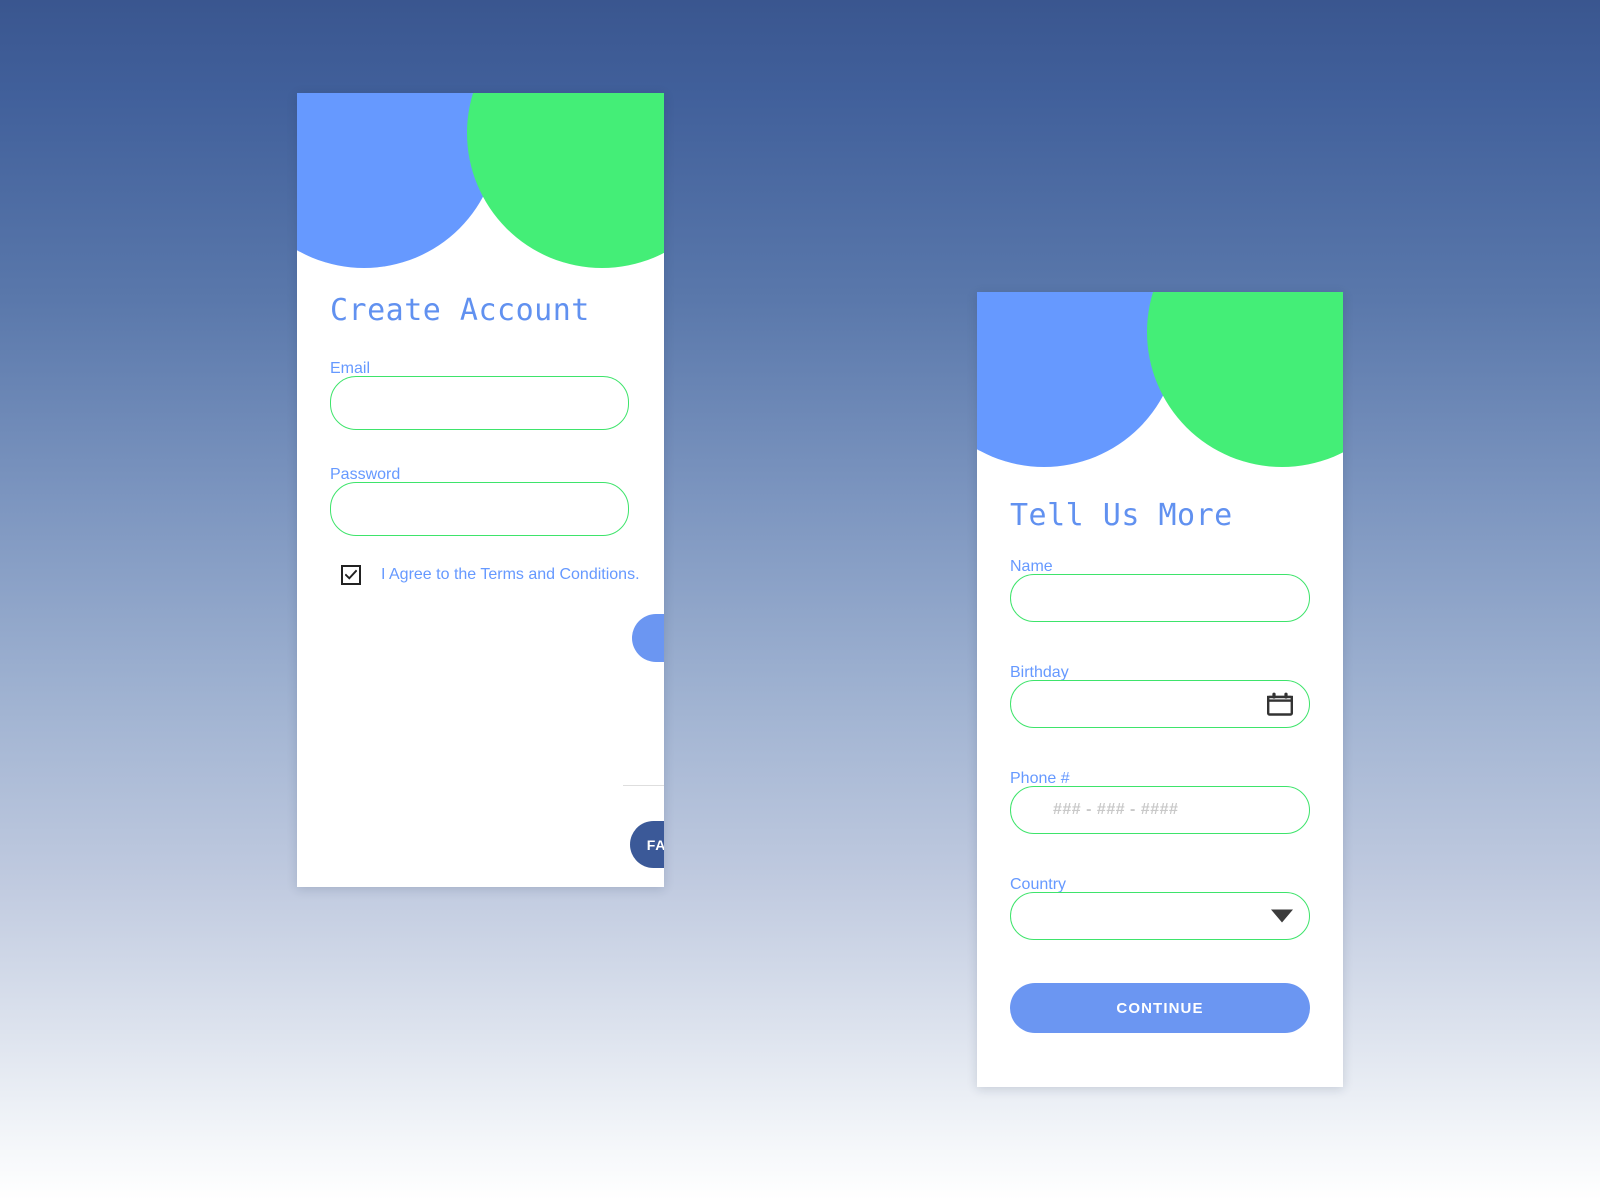 This screenshot has width=1600, height=1200. I want to click on check-icon, so click(351, 574).